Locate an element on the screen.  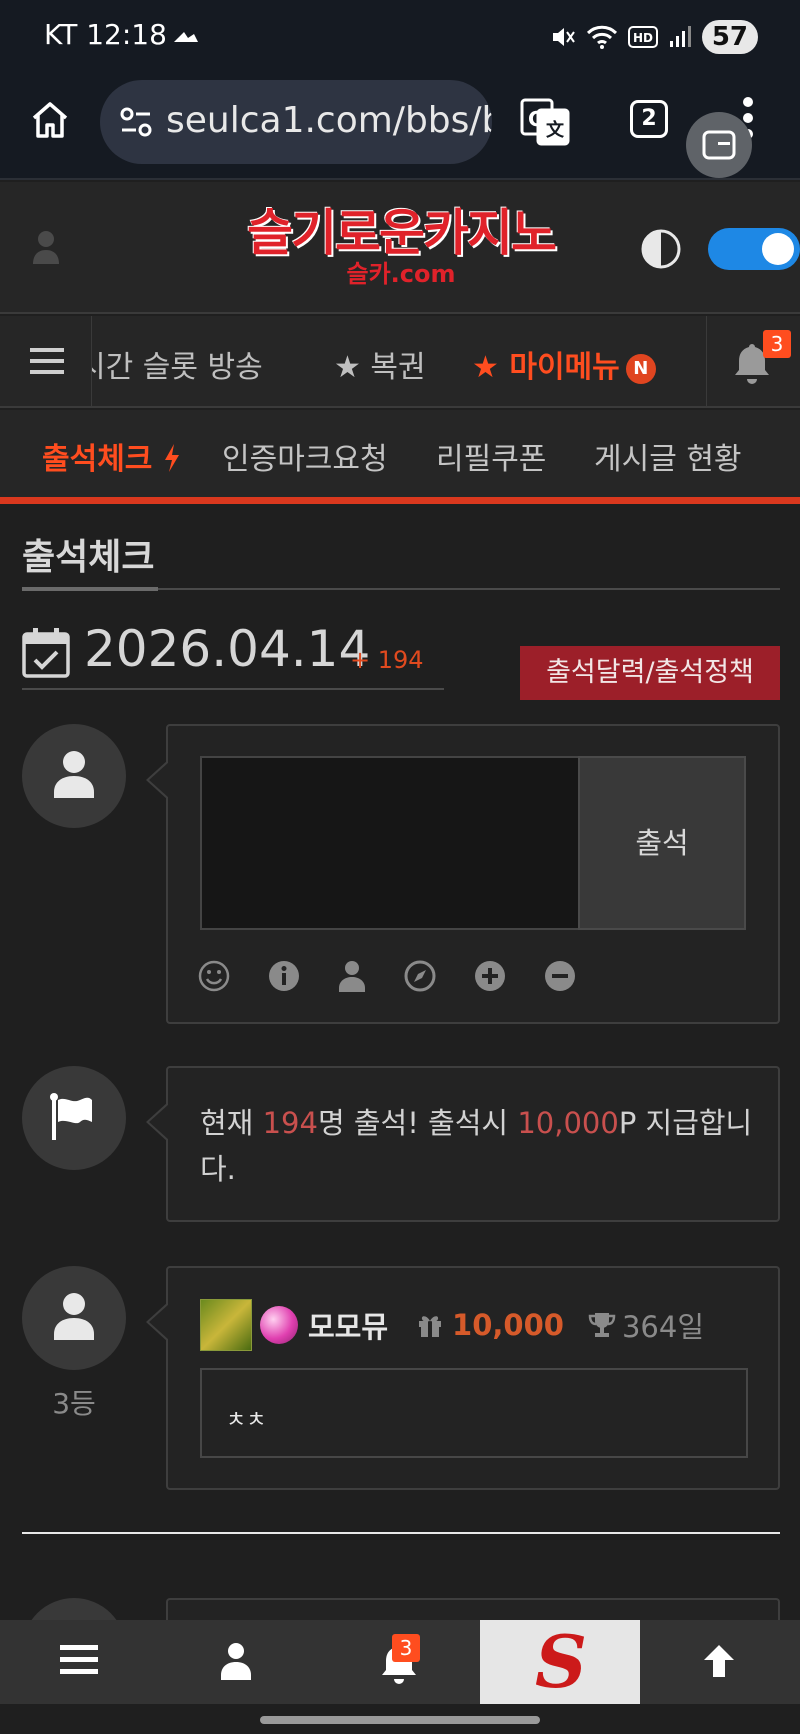
contrast-icon is located at coordinates (661, 249).